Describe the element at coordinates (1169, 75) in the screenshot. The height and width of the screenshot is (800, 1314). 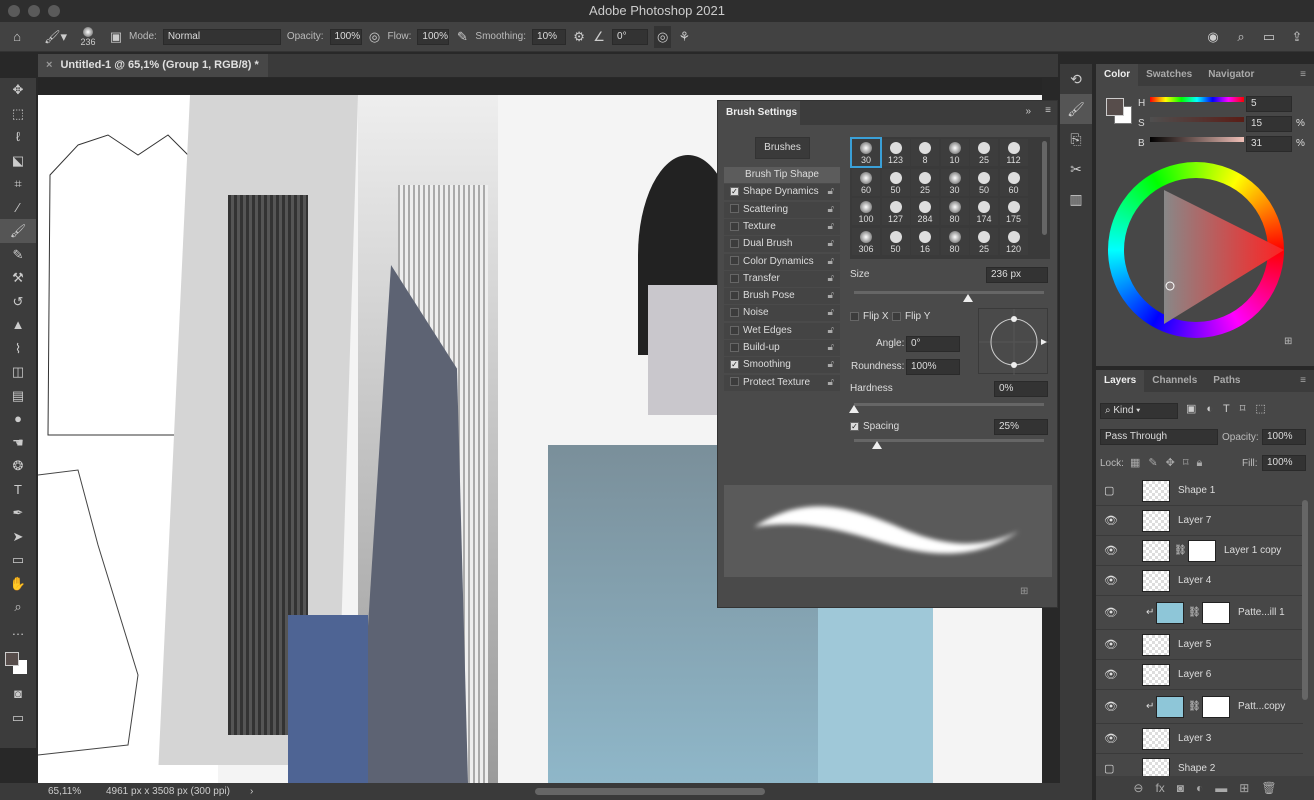
I see `tab-swatches: Swatches` at that location.